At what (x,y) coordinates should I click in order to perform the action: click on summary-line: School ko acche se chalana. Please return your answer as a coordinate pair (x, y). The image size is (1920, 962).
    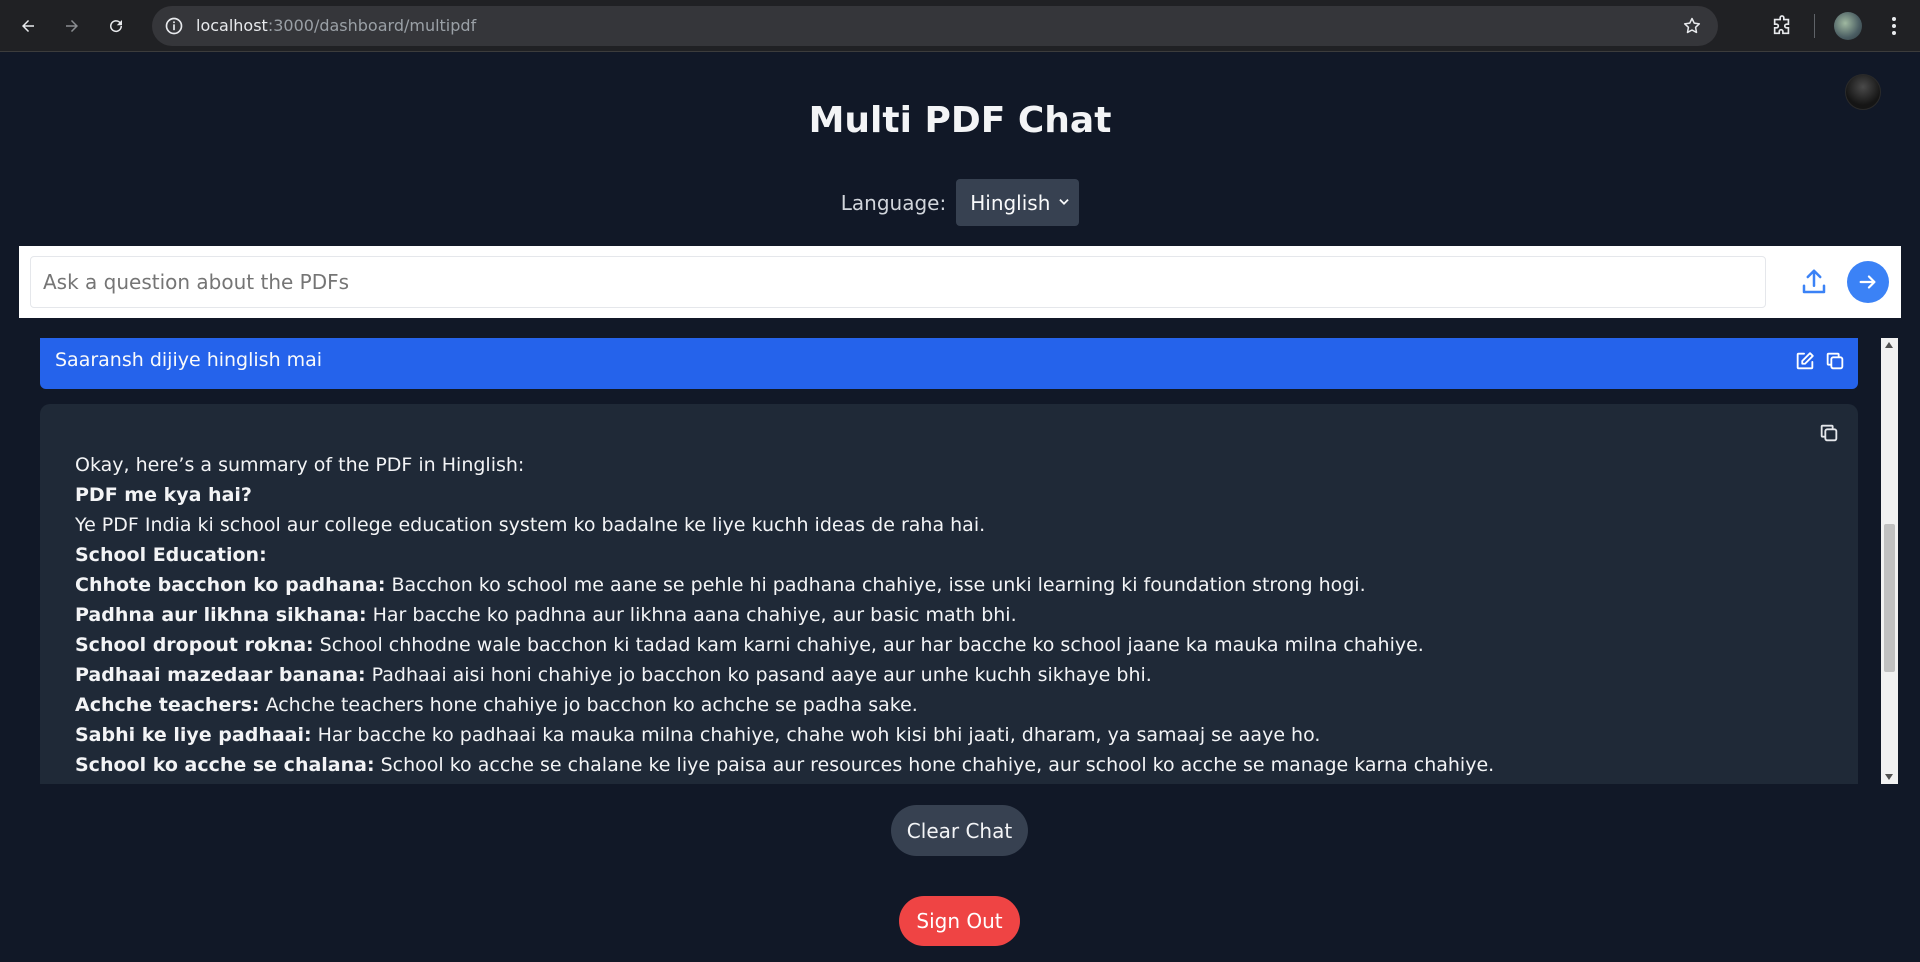
    Looking at the image, I should click on (945, 765).